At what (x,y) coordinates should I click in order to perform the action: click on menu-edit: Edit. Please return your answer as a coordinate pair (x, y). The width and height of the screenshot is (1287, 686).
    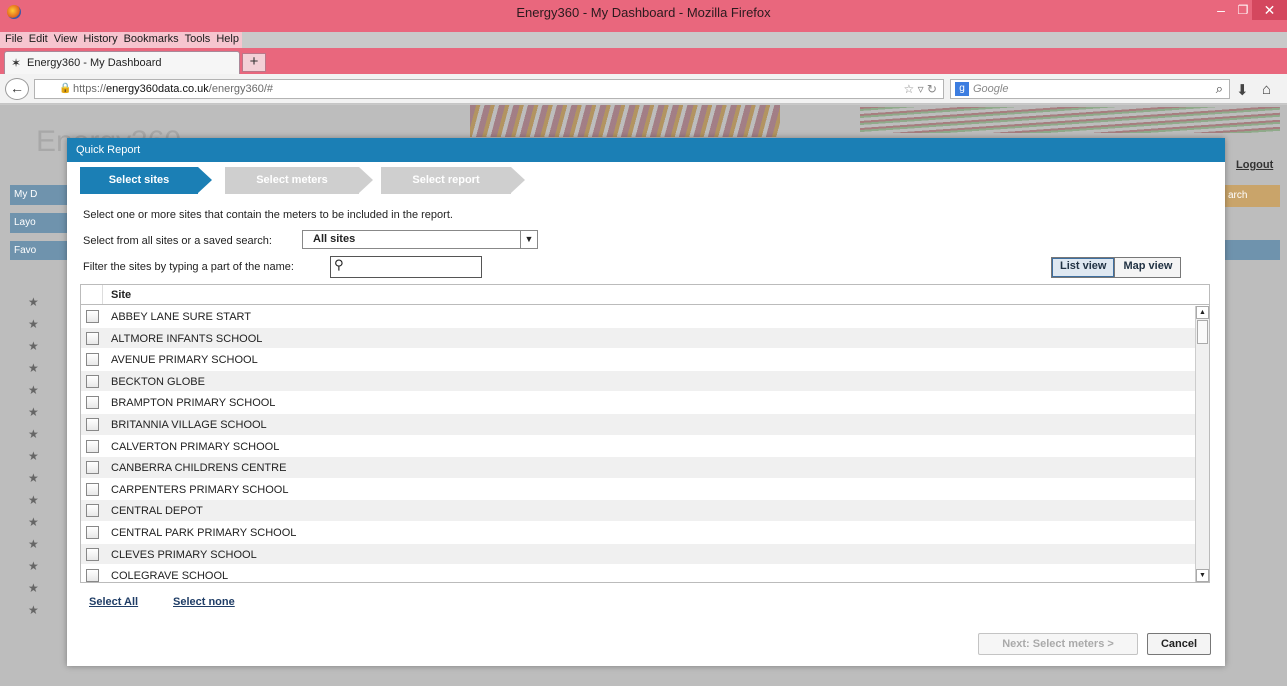
    Looking at the image, I should click on (38, 40).